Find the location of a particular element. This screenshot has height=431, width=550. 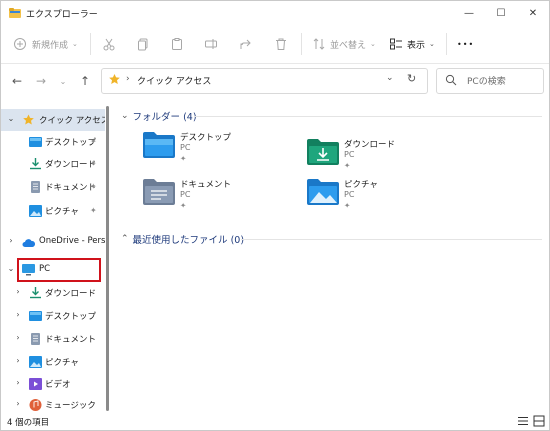

recent-locations-button: ⌄ is located at coordinates (63, 81).